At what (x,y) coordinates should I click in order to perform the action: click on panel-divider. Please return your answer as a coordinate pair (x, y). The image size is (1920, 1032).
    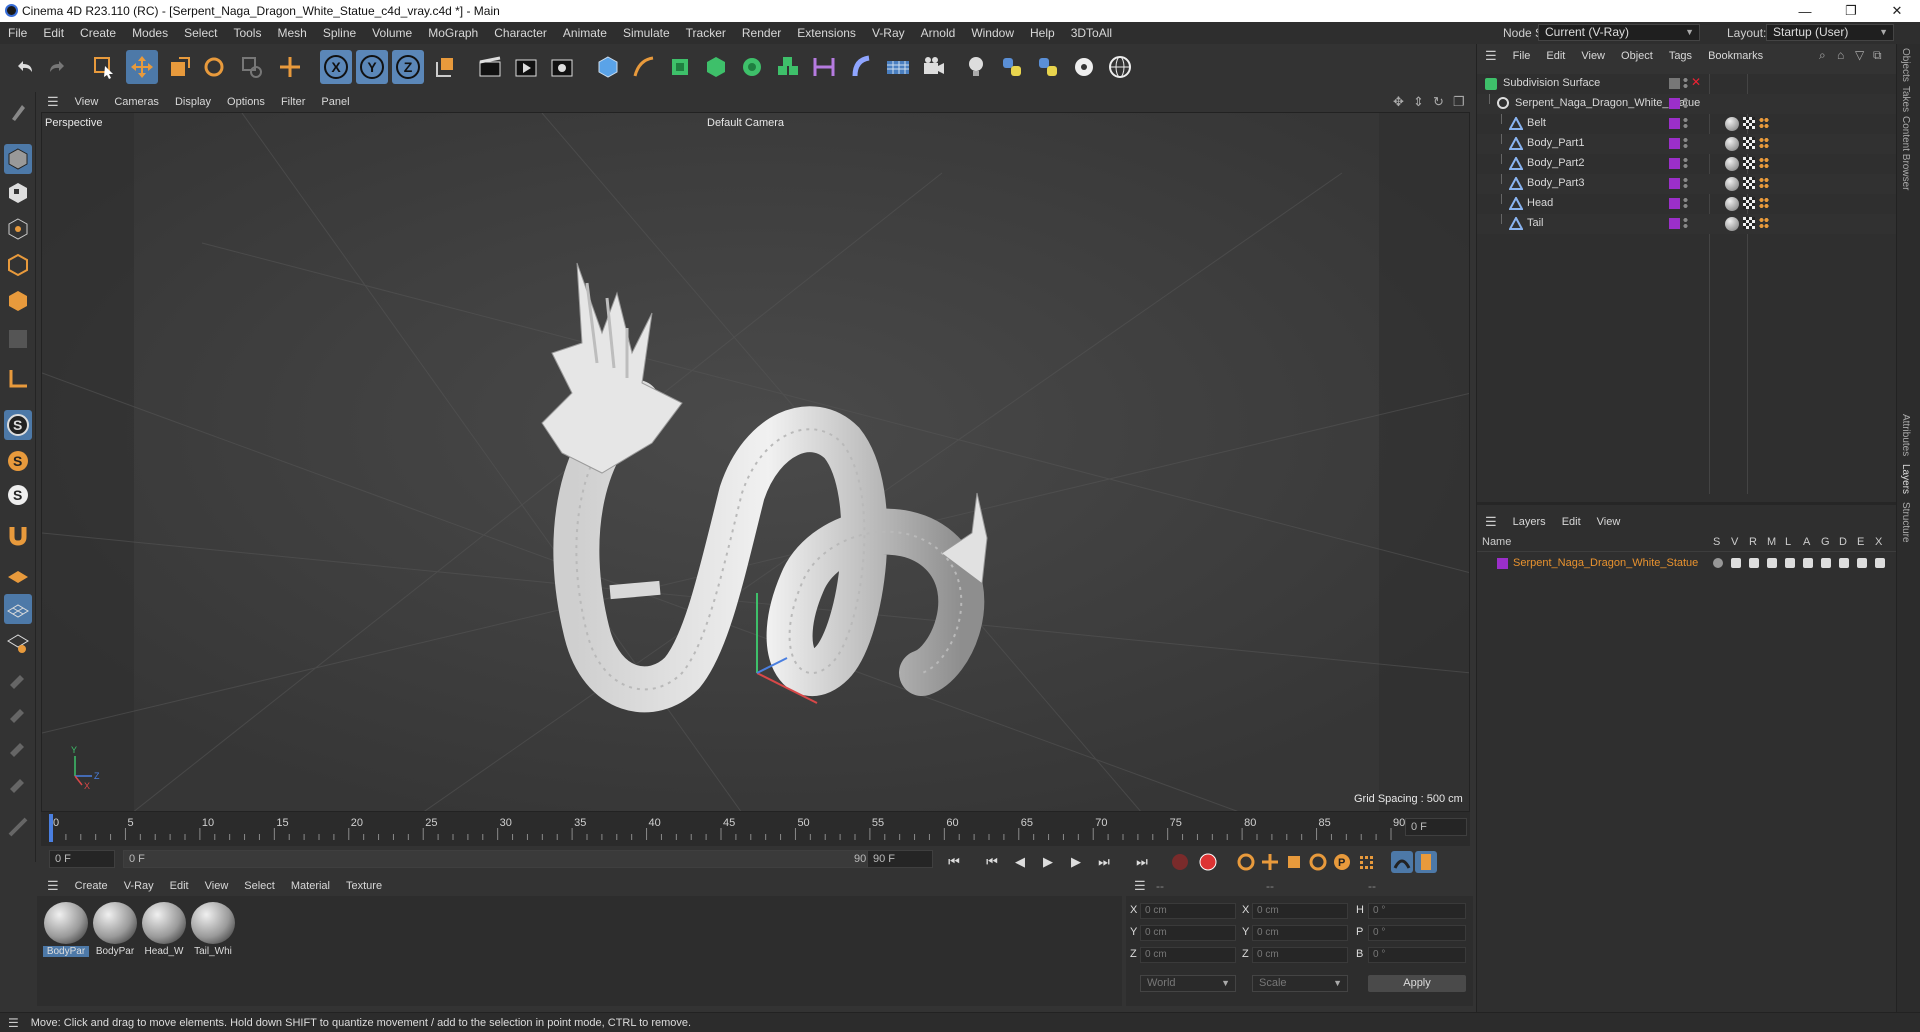
    Looking at the image, I should click on (1687, 503).